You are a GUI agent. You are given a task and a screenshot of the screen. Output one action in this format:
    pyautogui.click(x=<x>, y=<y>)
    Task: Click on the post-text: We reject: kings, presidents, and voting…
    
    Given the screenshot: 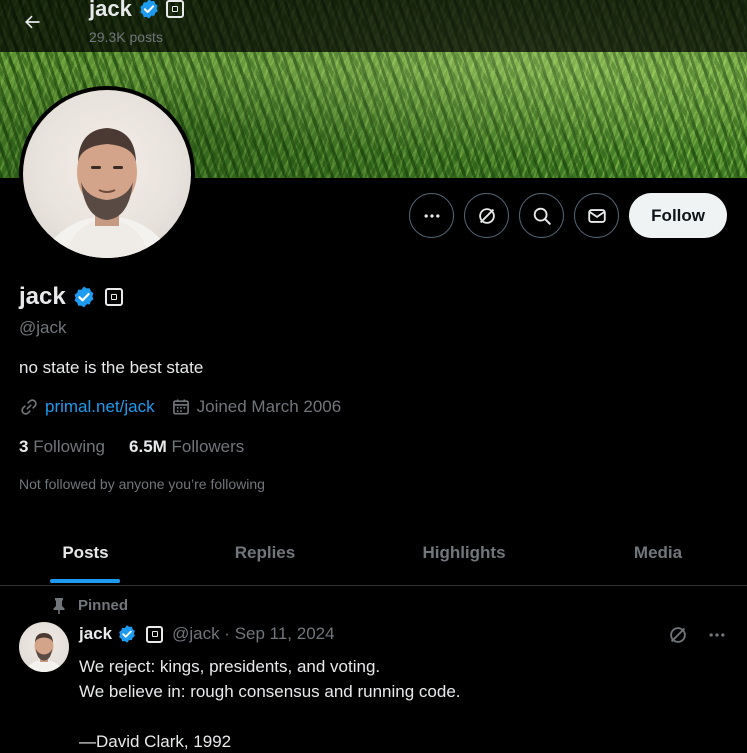 What is the action you would take?
    pyautogui.click(x=270, y=703)
    